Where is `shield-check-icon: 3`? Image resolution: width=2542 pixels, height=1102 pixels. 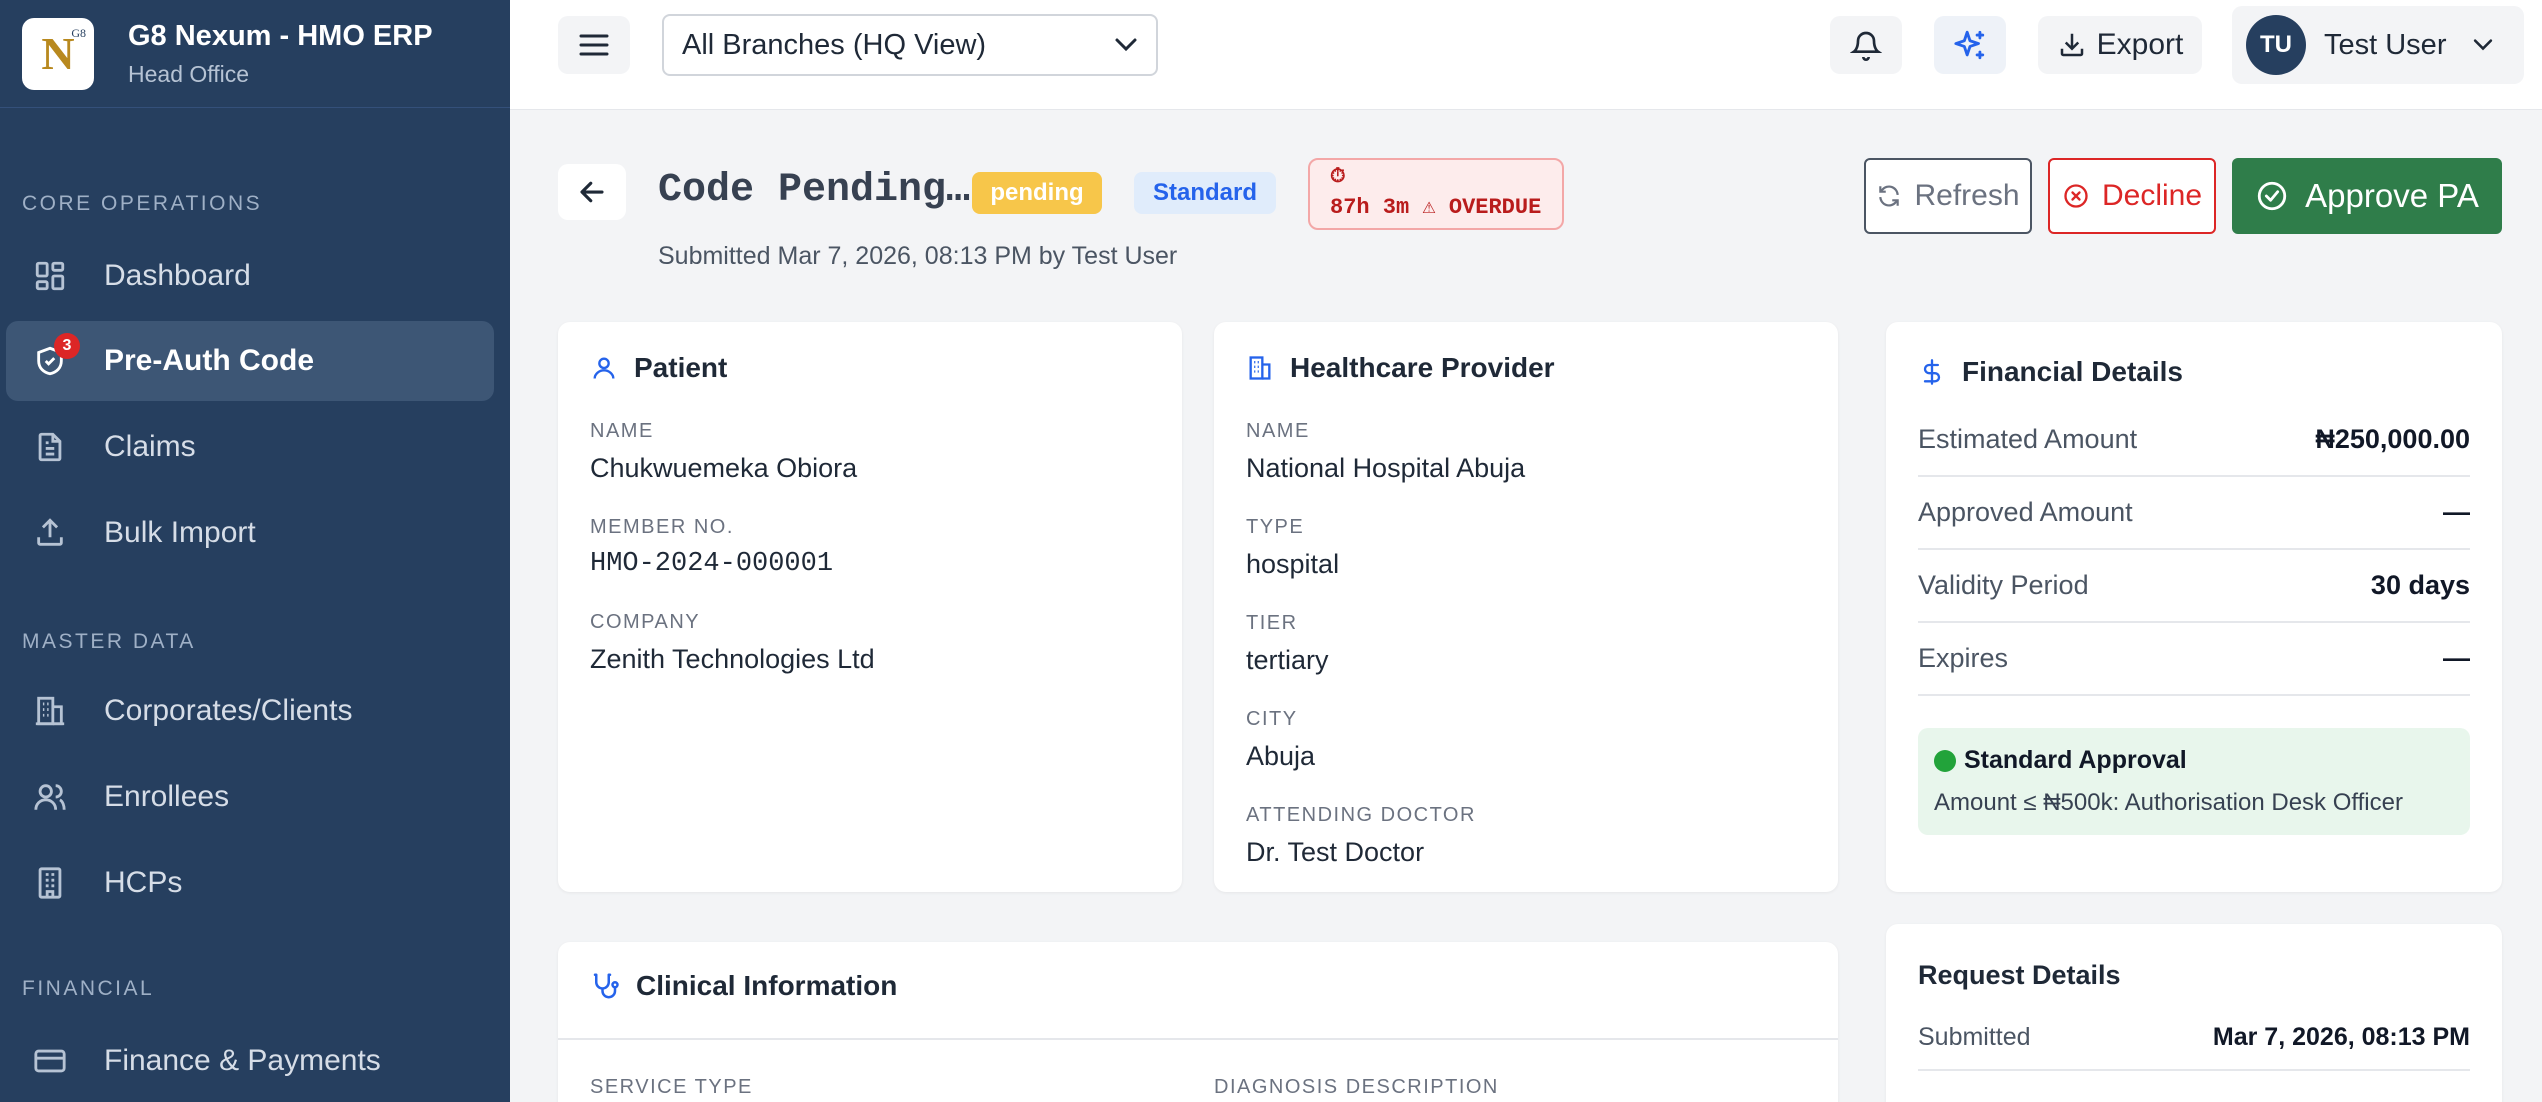 shield-check-icon: 3 is located at coordinates (56, 356).